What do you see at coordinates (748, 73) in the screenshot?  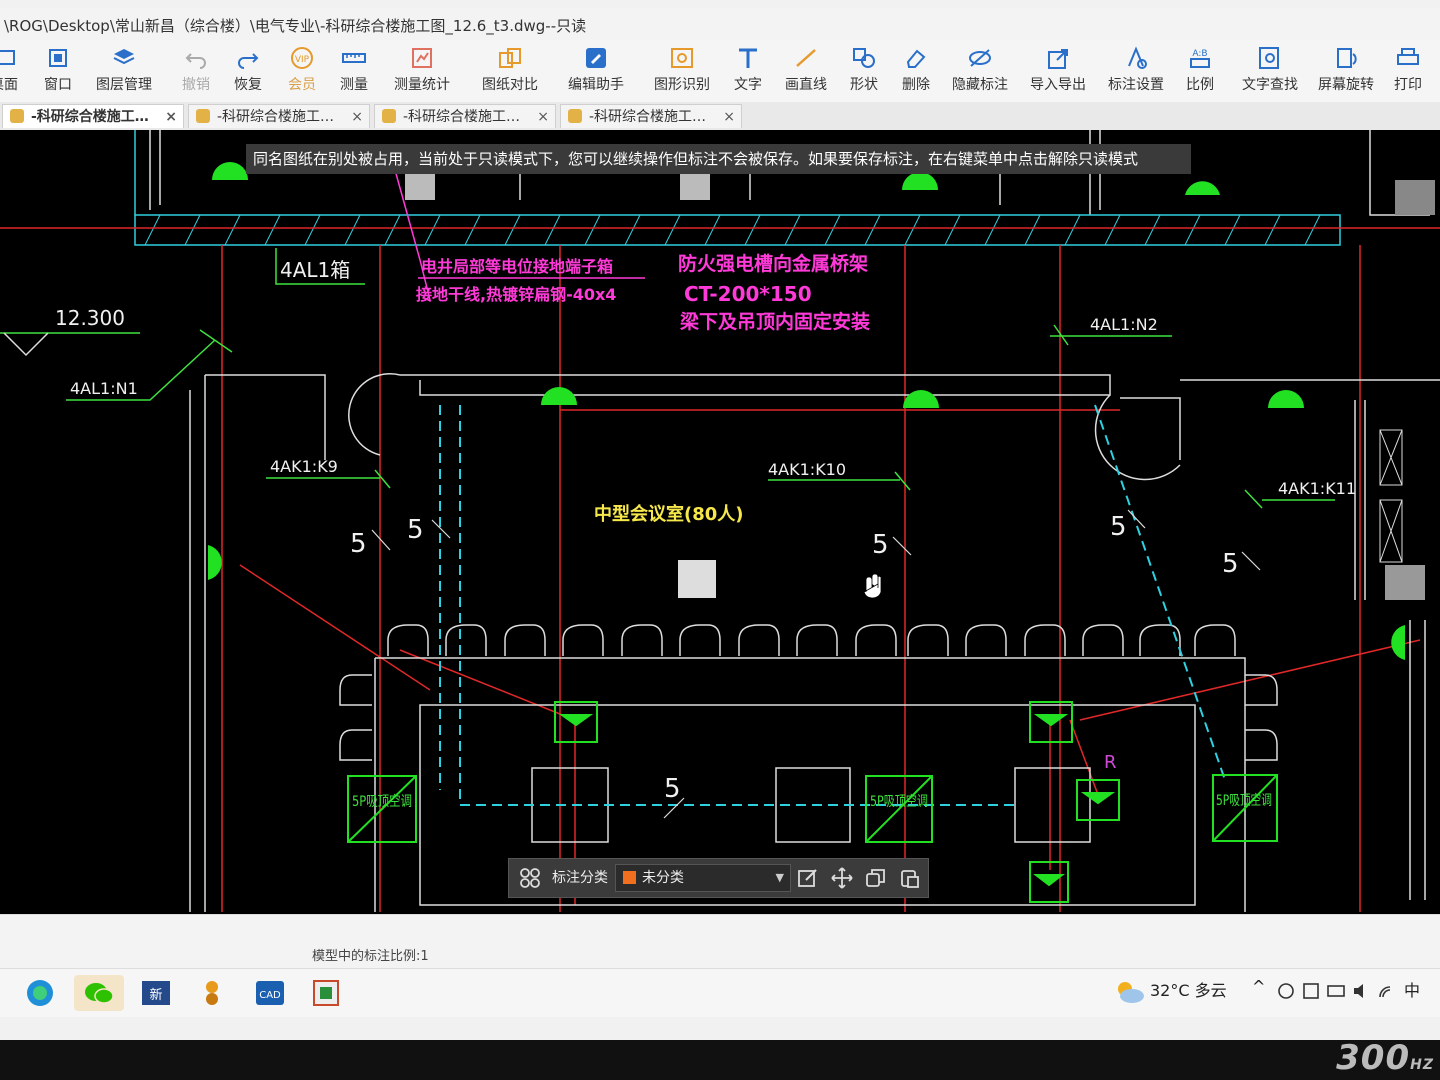 I see `ribbon-text-button: 文字` at bounding box center [748, 73].